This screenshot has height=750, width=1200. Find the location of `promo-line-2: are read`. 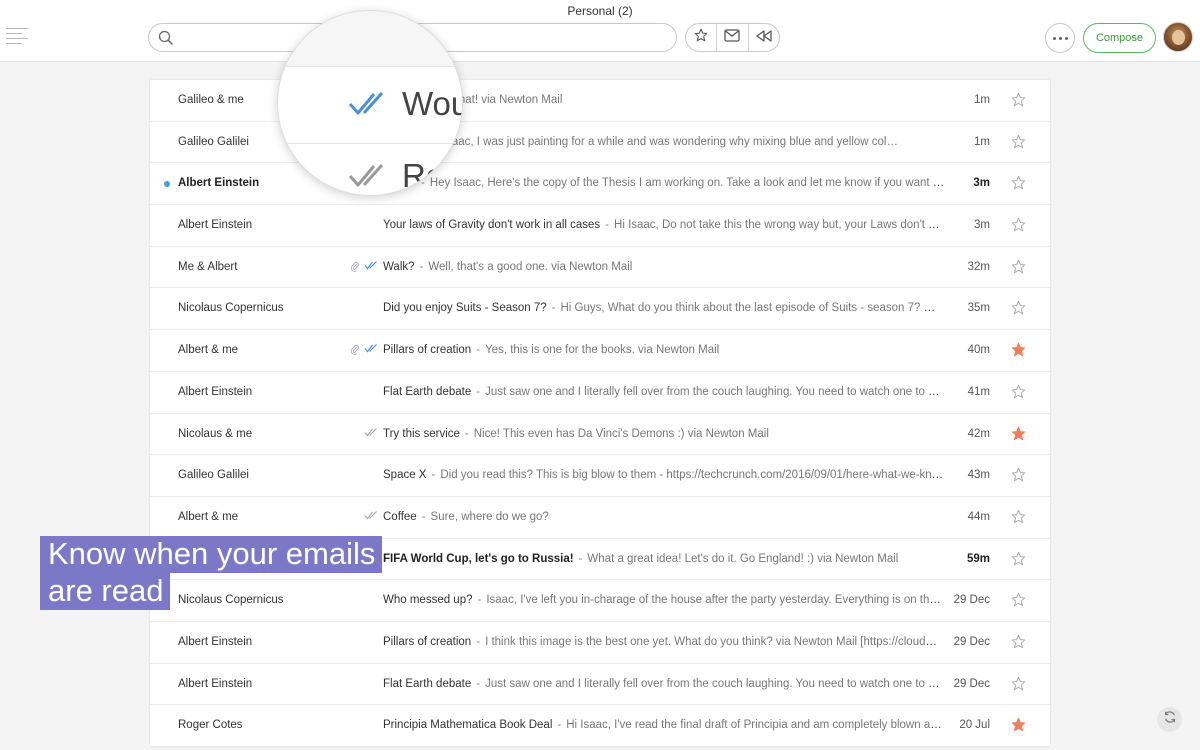

promo-line-2: are read is located at coordinates (105, 591).